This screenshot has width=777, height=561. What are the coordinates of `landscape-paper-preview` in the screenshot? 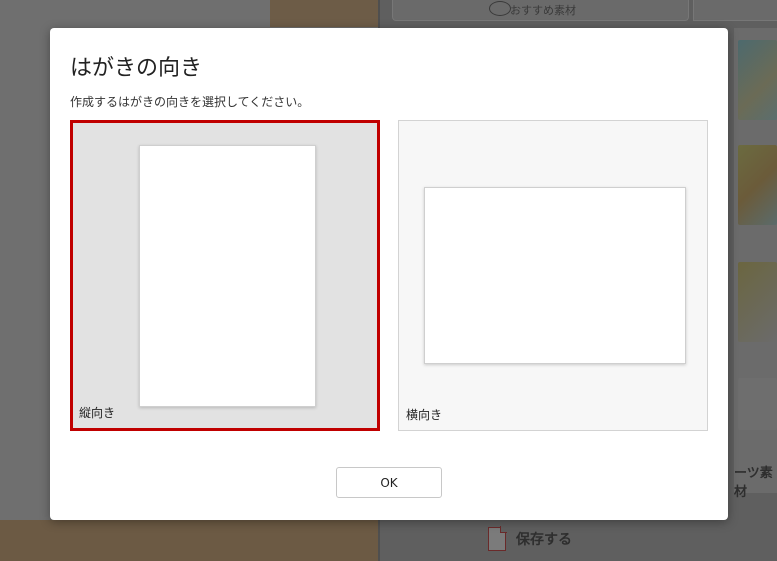 It's located at (555, 275).